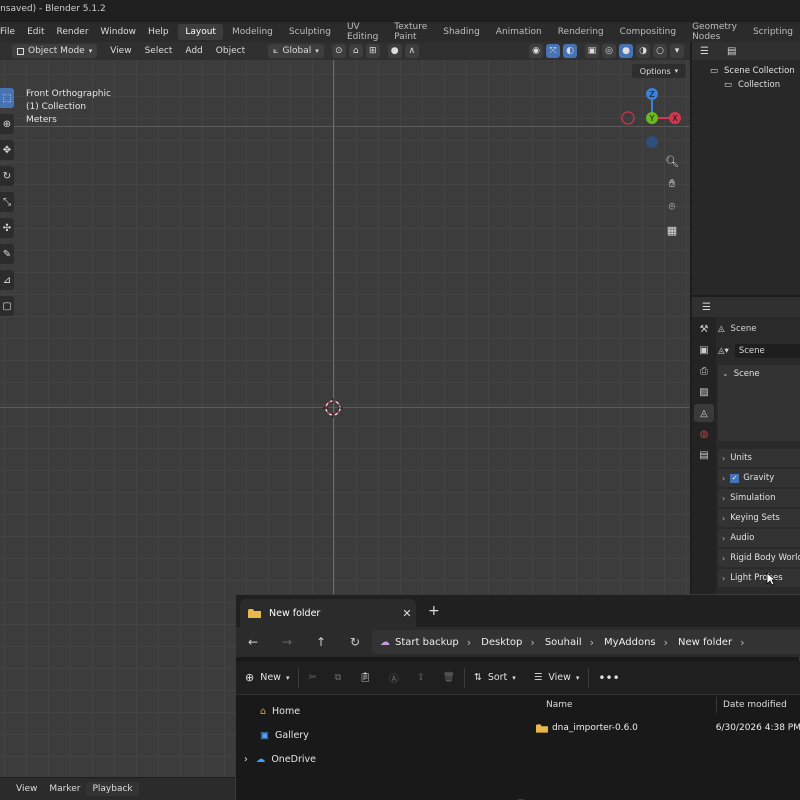  What do you see at coordinates (501, 642) in the screenshot?
I see `breadcrumb-item: Desktop` at bounding box center [501, 642].